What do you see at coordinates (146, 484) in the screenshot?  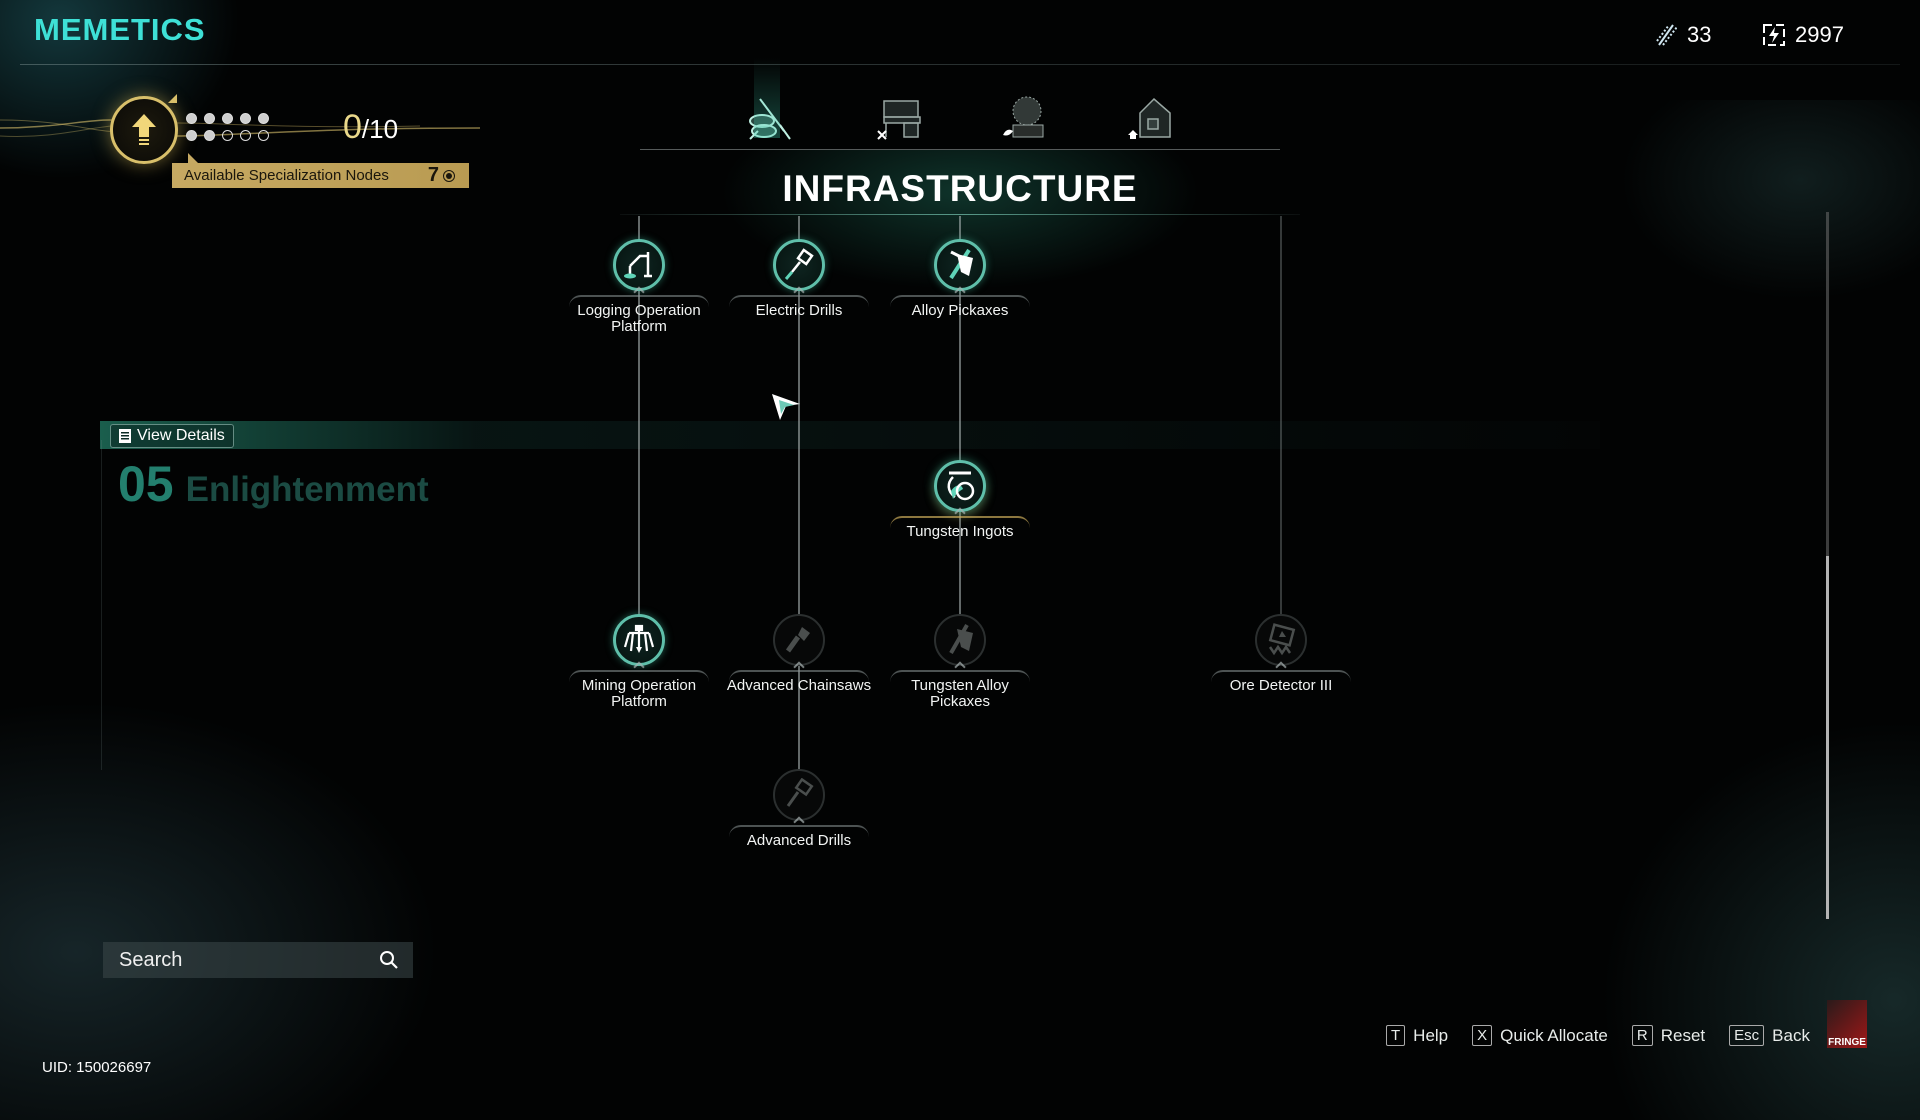 I see `tier-number: 05` at bounding box center [146, 484].